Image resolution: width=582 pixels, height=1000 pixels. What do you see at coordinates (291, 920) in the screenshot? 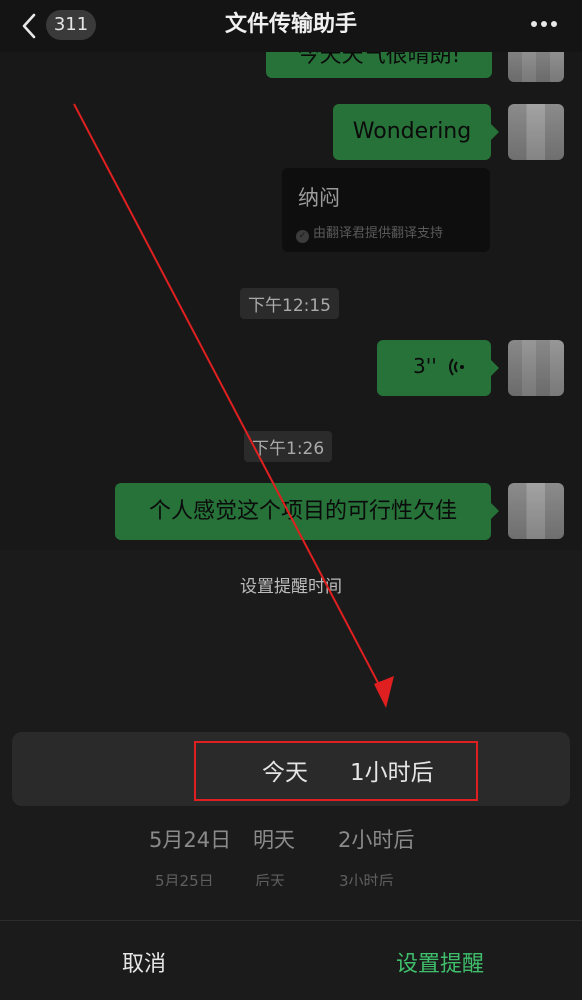
I see `divider` at bounding box center [291, 920].